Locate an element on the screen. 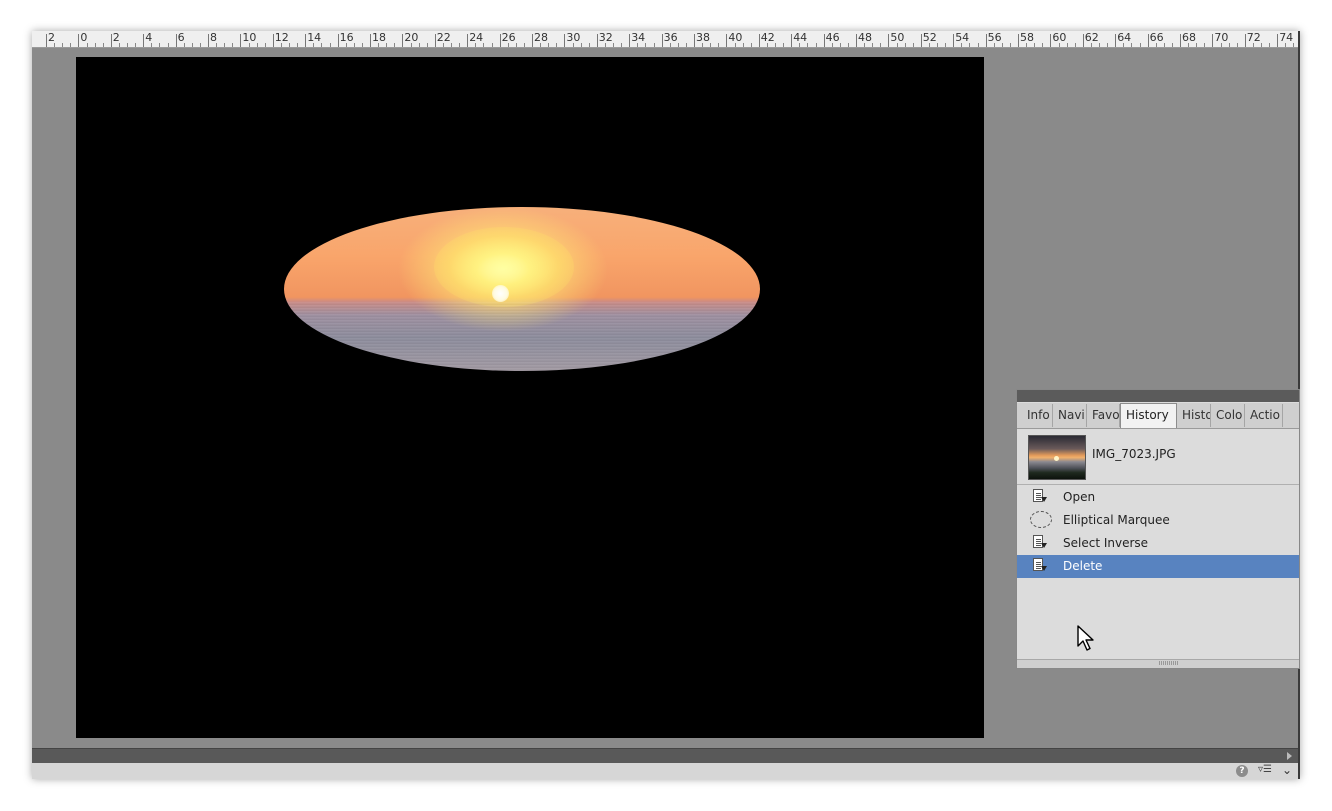 Image resolution: width=1332 pixels, height=811 pixels. history-state-elliptical-marquee: Elliptical Marquee is located at coordinates (1158, 520).